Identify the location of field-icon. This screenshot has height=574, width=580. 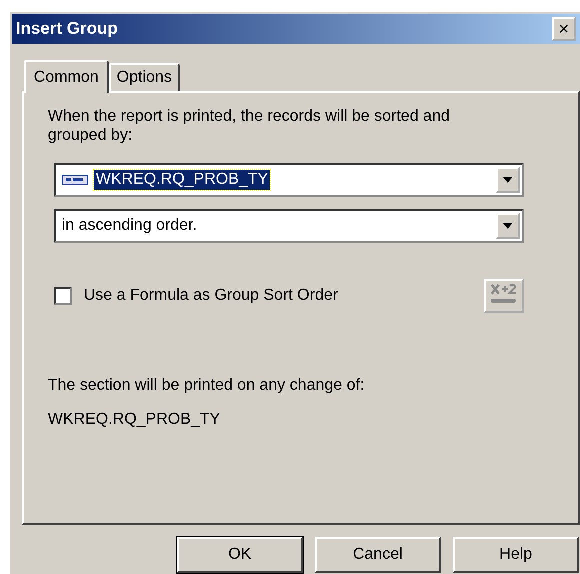
(75, 180).